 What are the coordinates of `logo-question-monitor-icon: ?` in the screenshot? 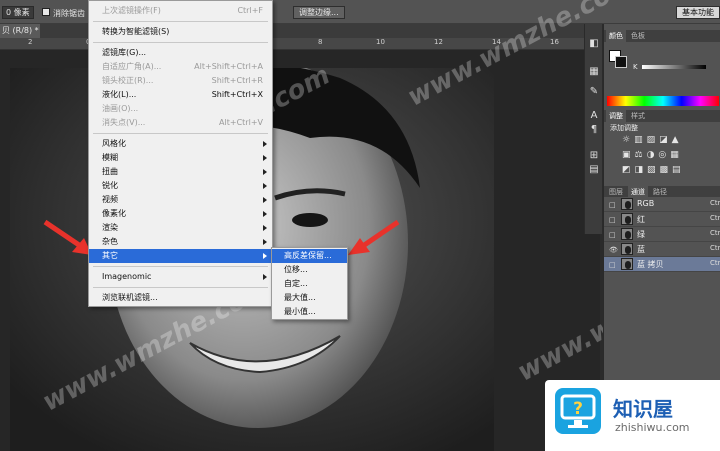 It's located at (578, 411).